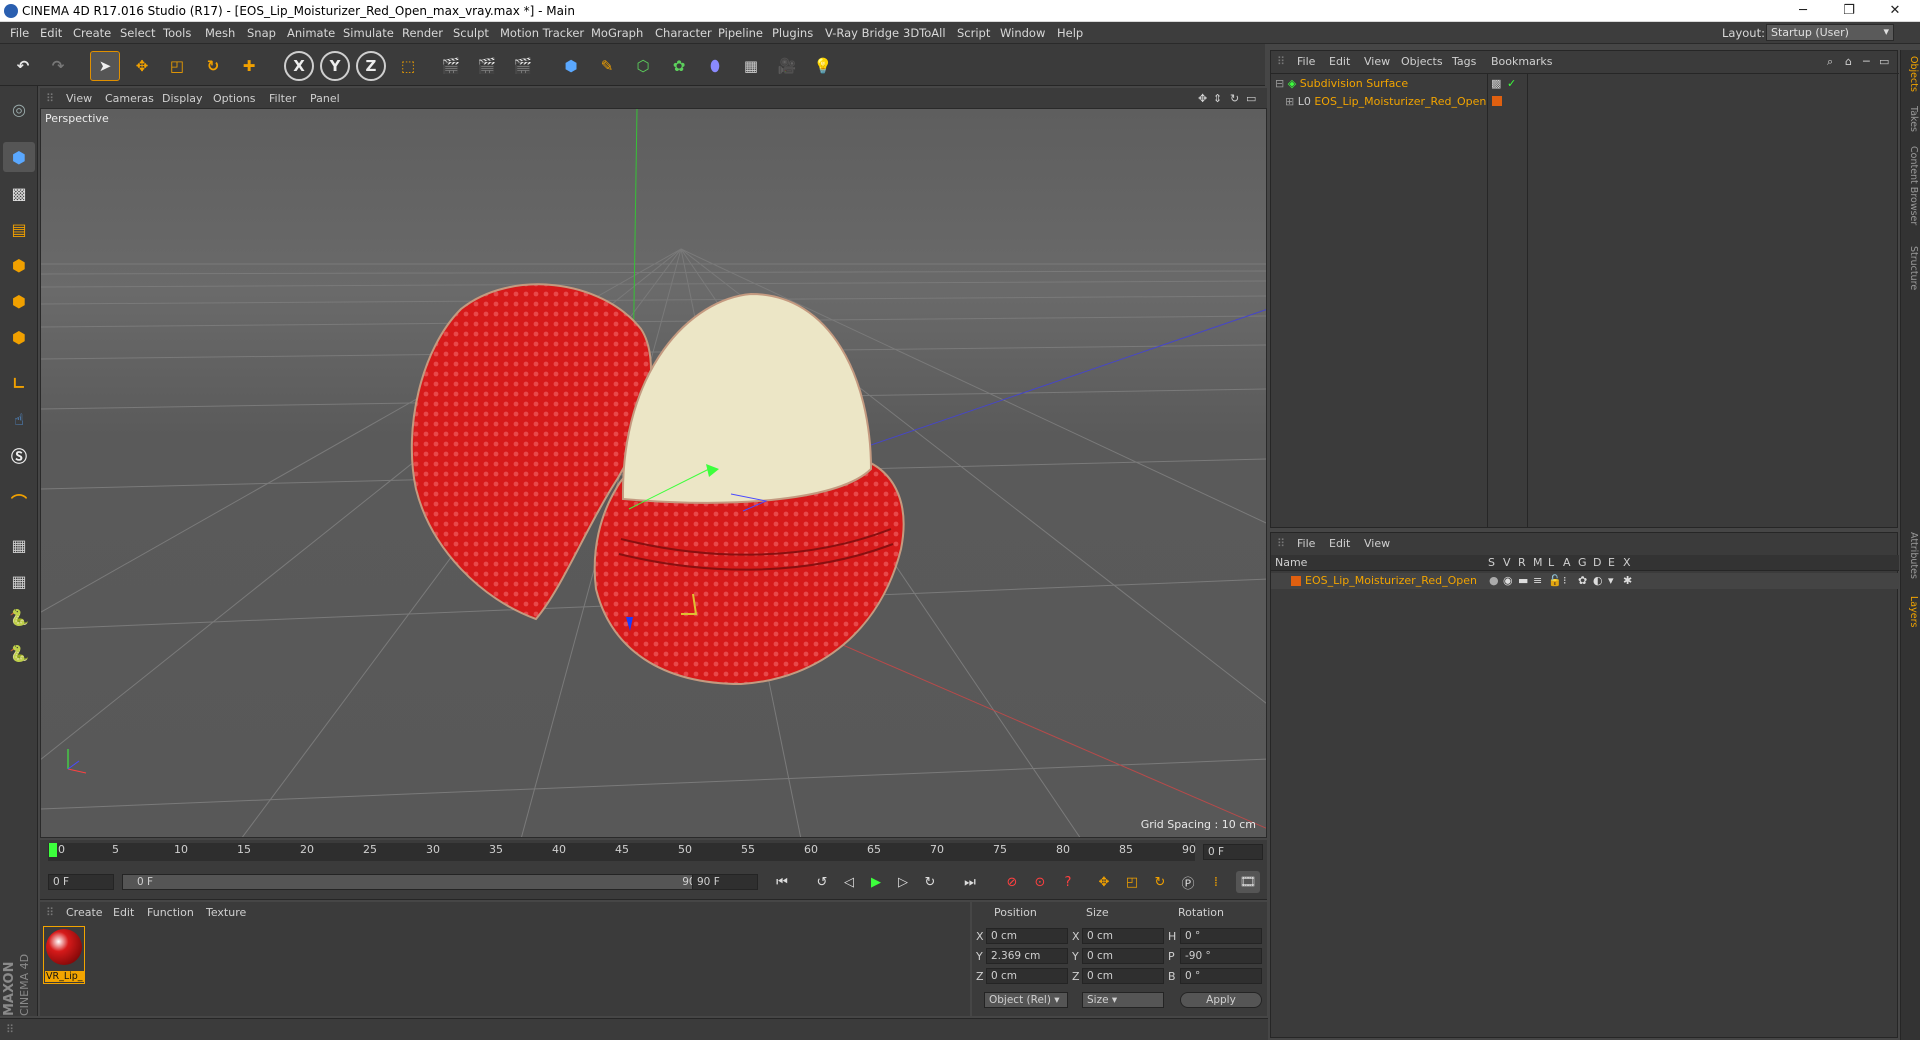 The image size is (1920, 1040). What do you see at coordinates (1522, 562) in the screenshot?
I see `col-render: R` at bounding box center [1522, 562].